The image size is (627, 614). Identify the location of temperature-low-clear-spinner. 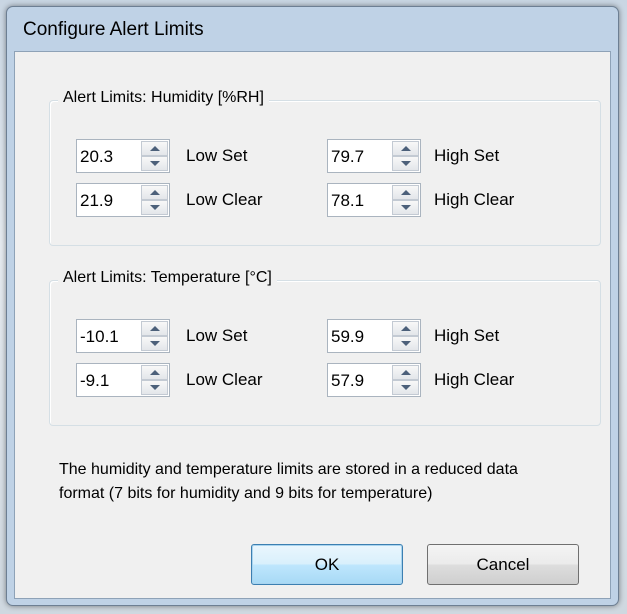
(123, 380).